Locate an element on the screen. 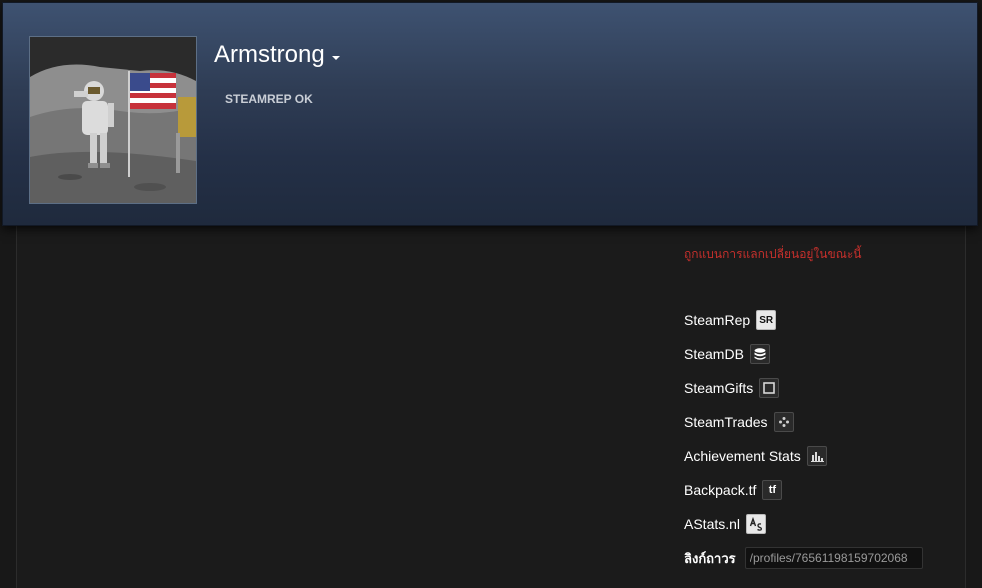 The width and height of the screenshot is (982, 588). link-astats: AStats.nl is located at coordinates (803, 524).